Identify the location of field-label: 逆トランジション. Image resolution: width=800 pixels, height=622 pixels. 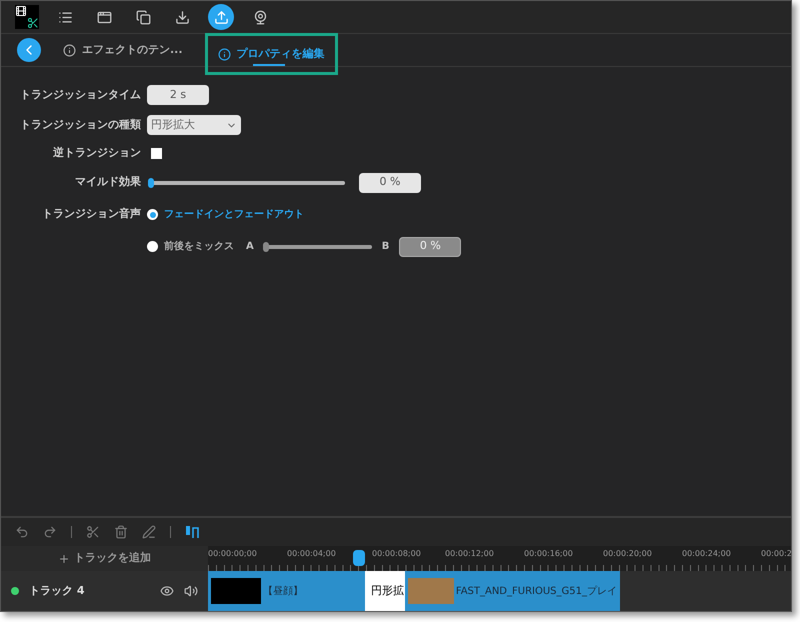
(96, 153).